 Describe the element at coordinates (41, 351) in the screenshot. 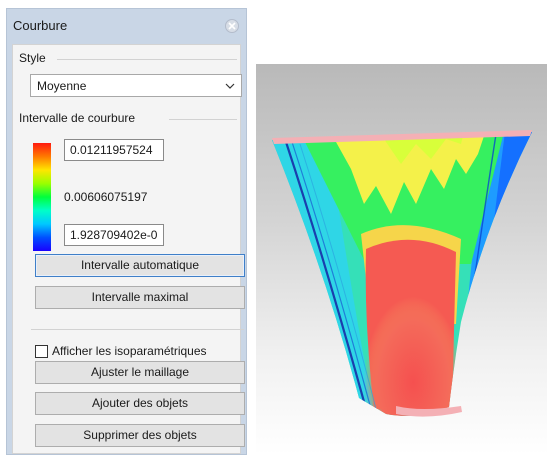

I see `show-isoparms-checkbox` at that location.